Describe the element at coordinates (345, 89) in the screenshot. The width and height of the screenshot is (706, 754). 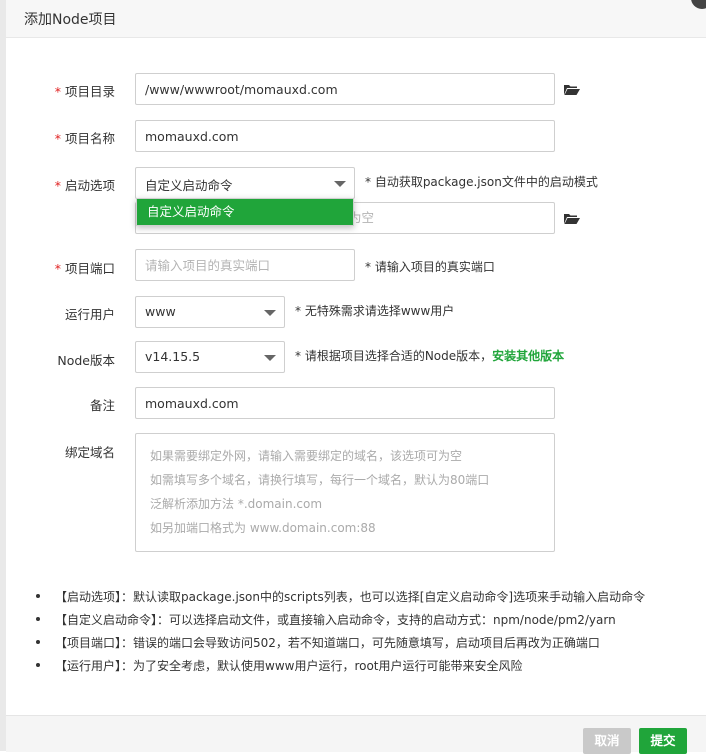
I see `project-dir-input` at that location.